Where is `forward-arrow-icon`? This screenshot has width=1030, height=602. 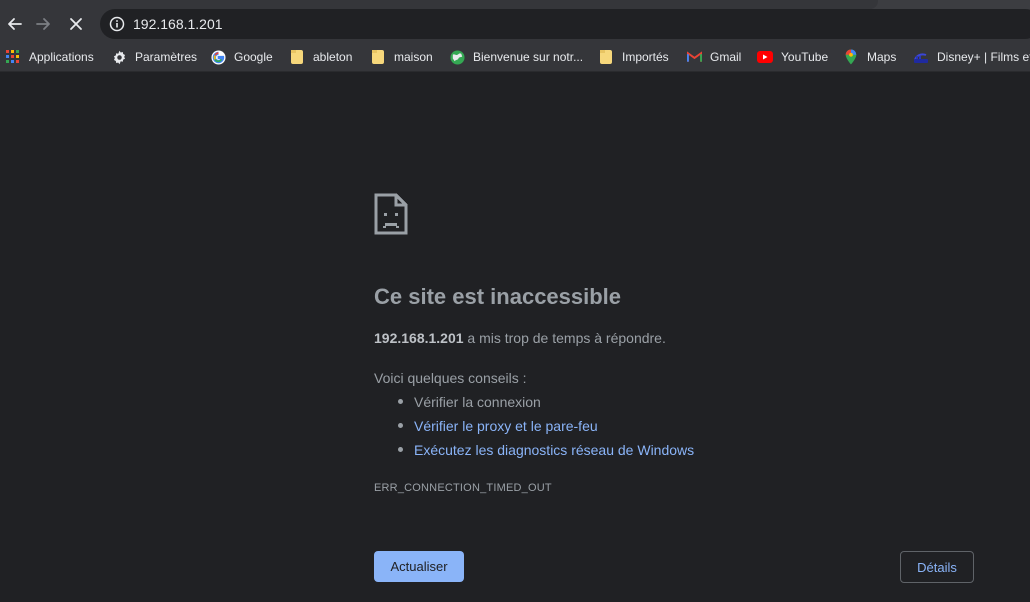
forward-arrow-icon is located at coordinates (43, 24).